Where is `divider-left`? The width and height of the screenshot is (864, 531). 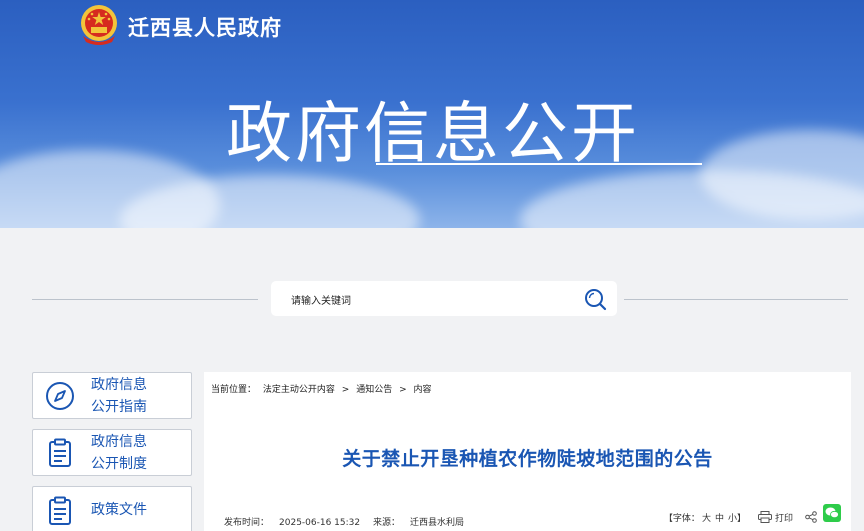
divider-left is located at coordinates (145, 299).